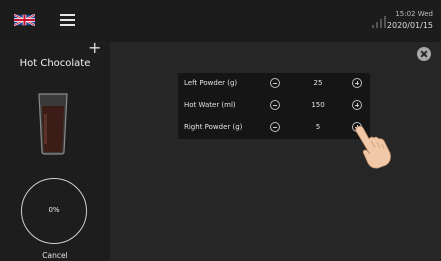 This screenshot has width=441, height=261. What do you see at coordinates (414, 14) in the screenshot?
I see `time-text: 15:02 Wed` at bounding box center [414, 14].